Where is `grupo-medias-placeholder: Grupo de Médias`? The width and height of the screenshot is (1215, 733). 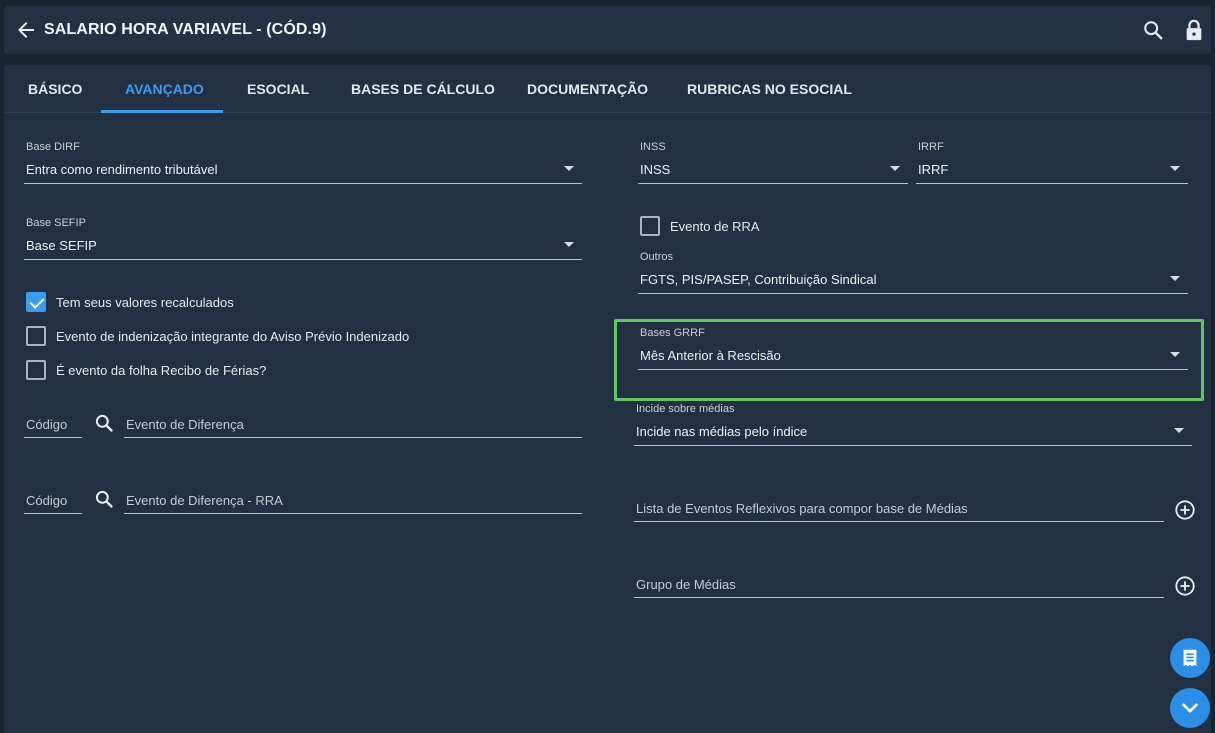
grupo-medias-placeholder: Grupo de Médias is located at coordinates (686, 584).